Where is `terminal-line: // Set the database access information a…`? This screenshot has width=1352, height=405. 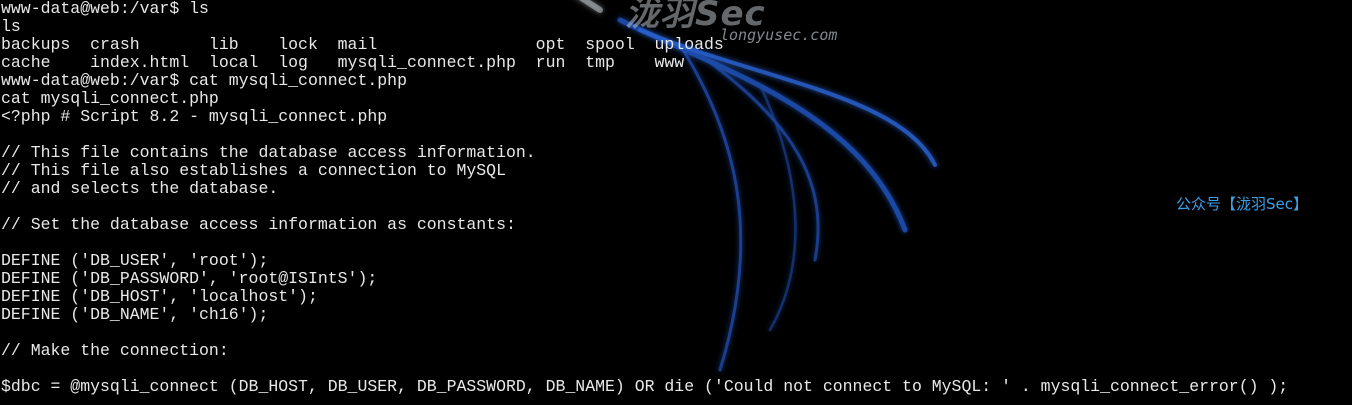 terminal-line: // Set the database access information a… is located at coordinates (258, 224).